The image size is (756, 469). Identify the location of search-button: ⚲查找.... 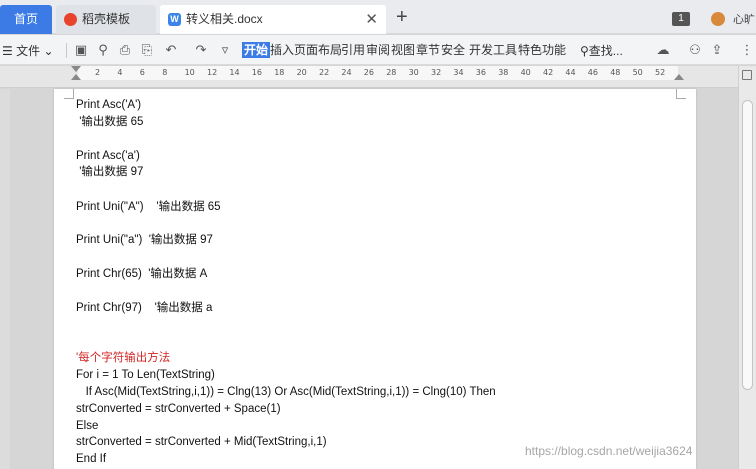
(601, 50).